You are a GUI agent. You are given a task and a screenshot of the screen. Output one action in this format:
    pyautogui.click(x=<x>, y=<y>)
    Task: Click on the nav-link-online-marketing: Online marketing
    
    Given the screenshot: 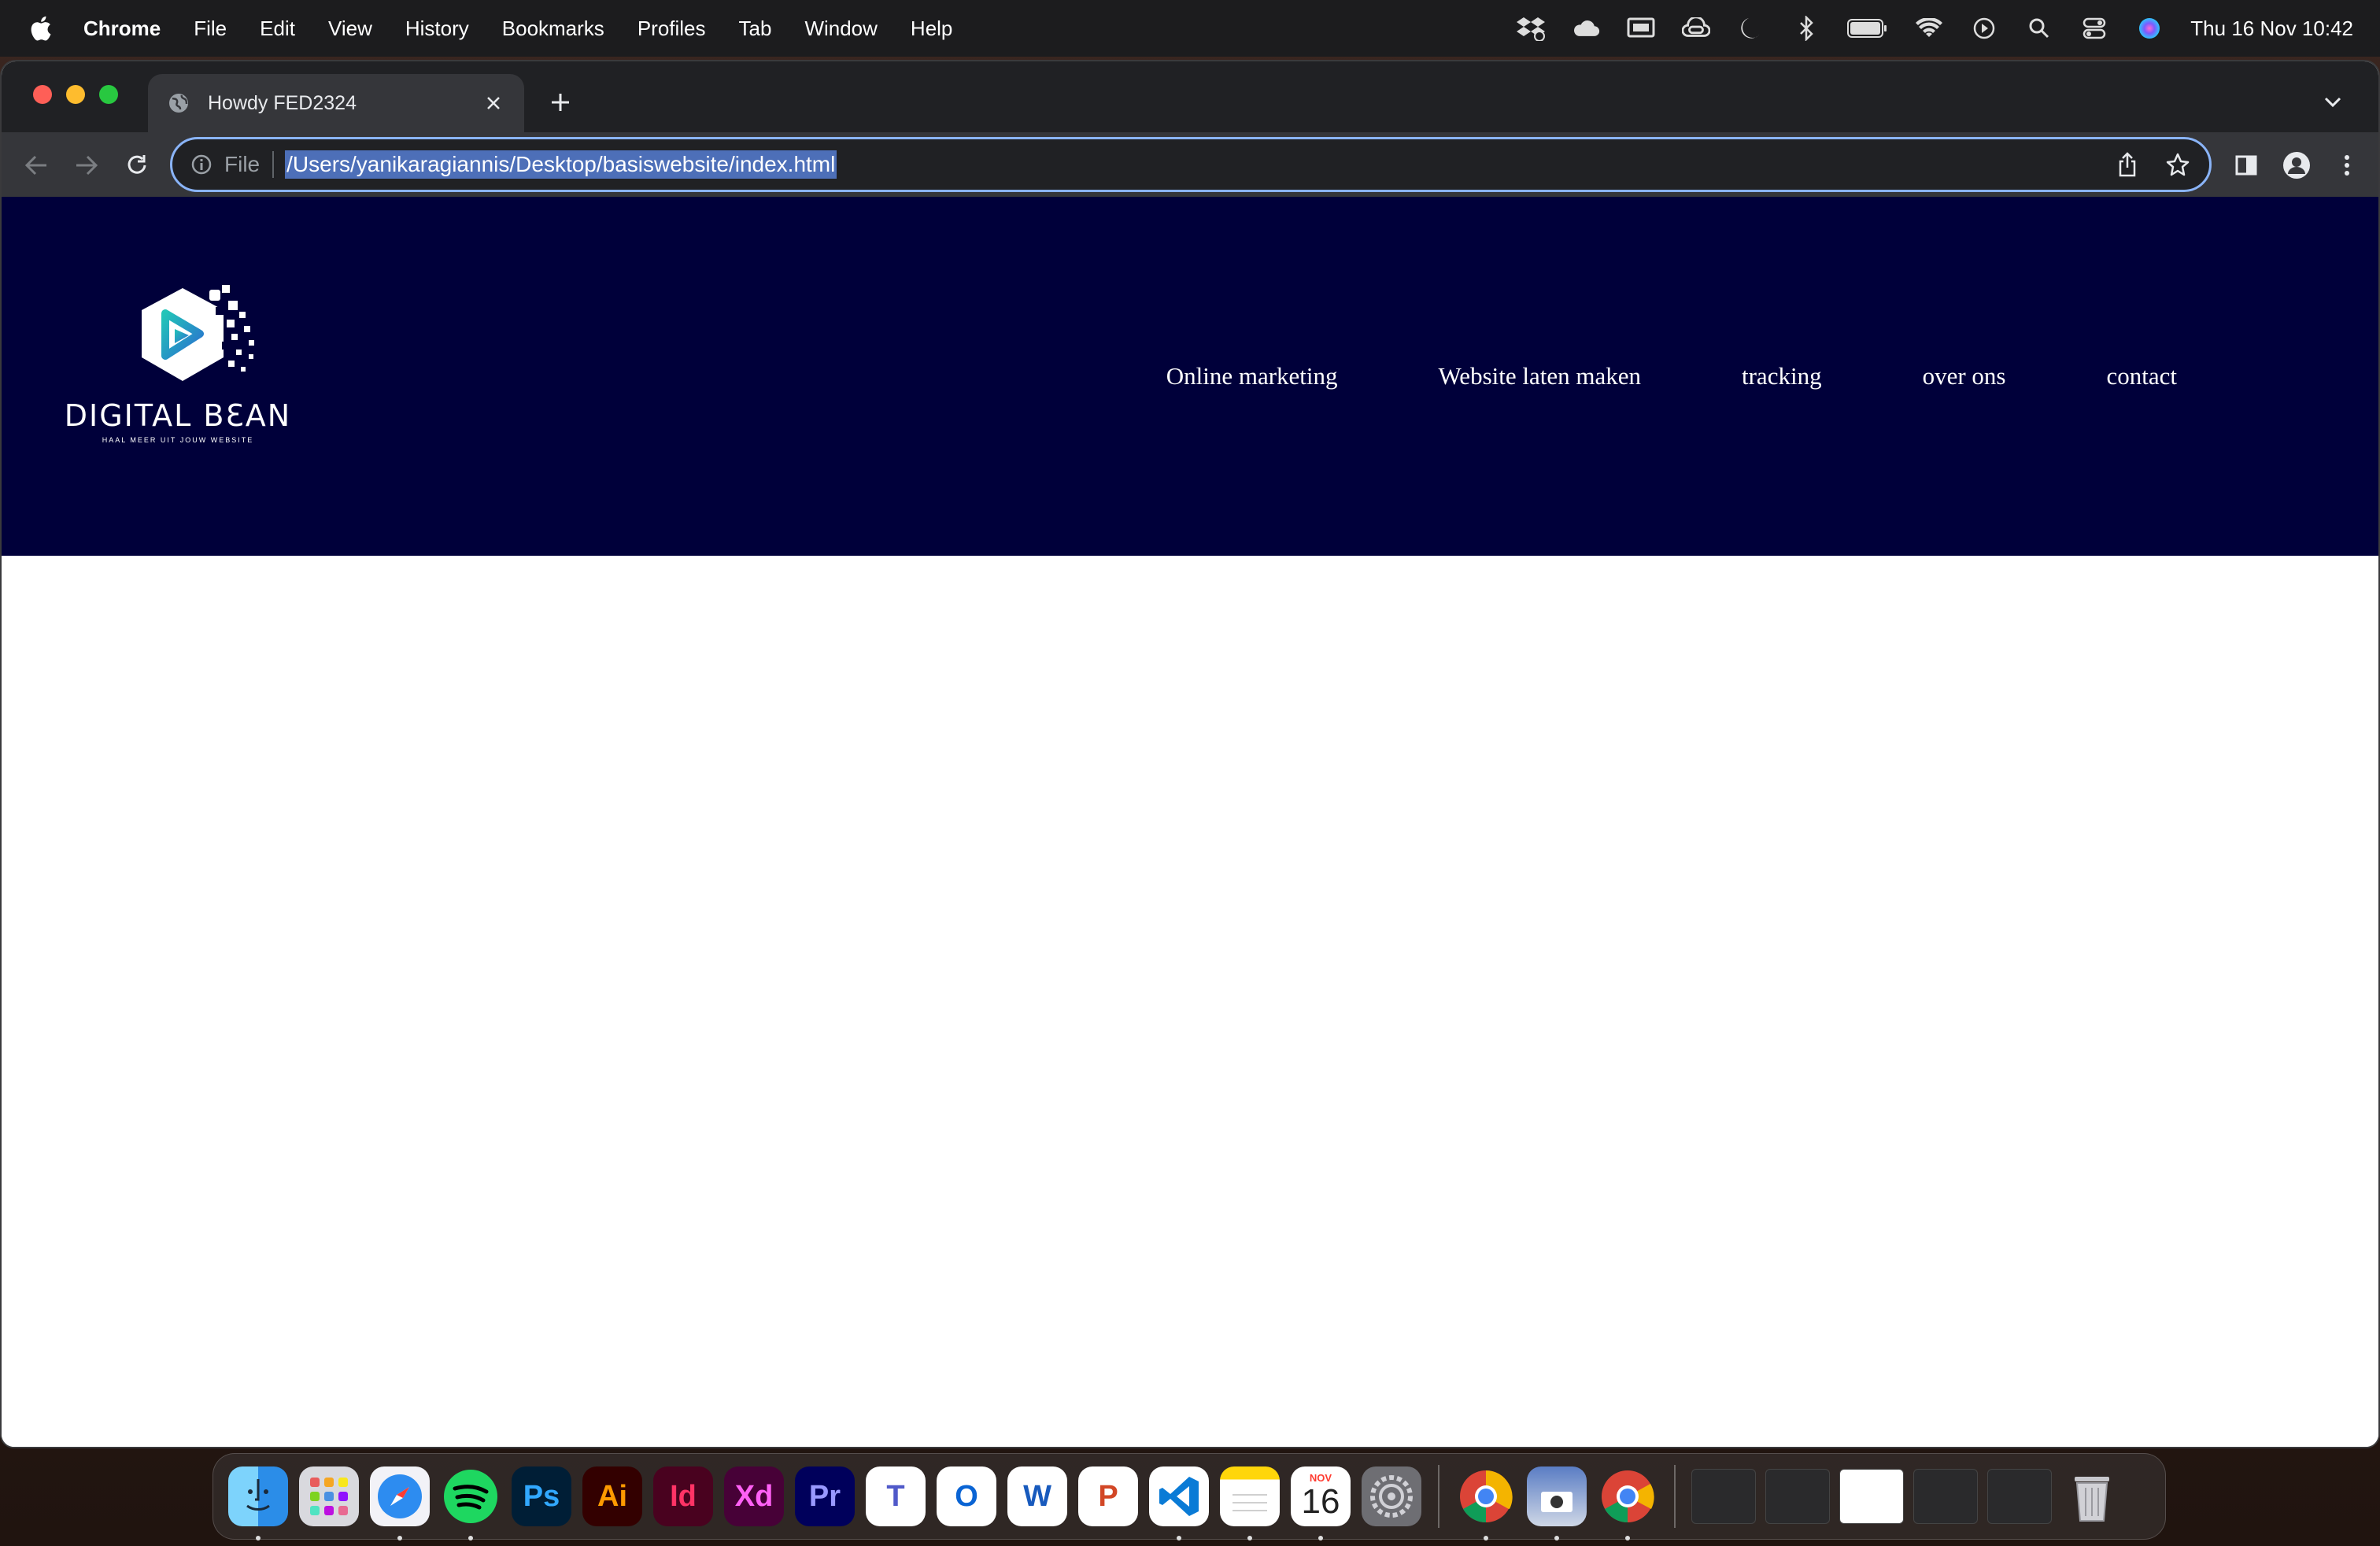 What is the action you would take?
    pyautogui.click(x=1252, y=376)
    